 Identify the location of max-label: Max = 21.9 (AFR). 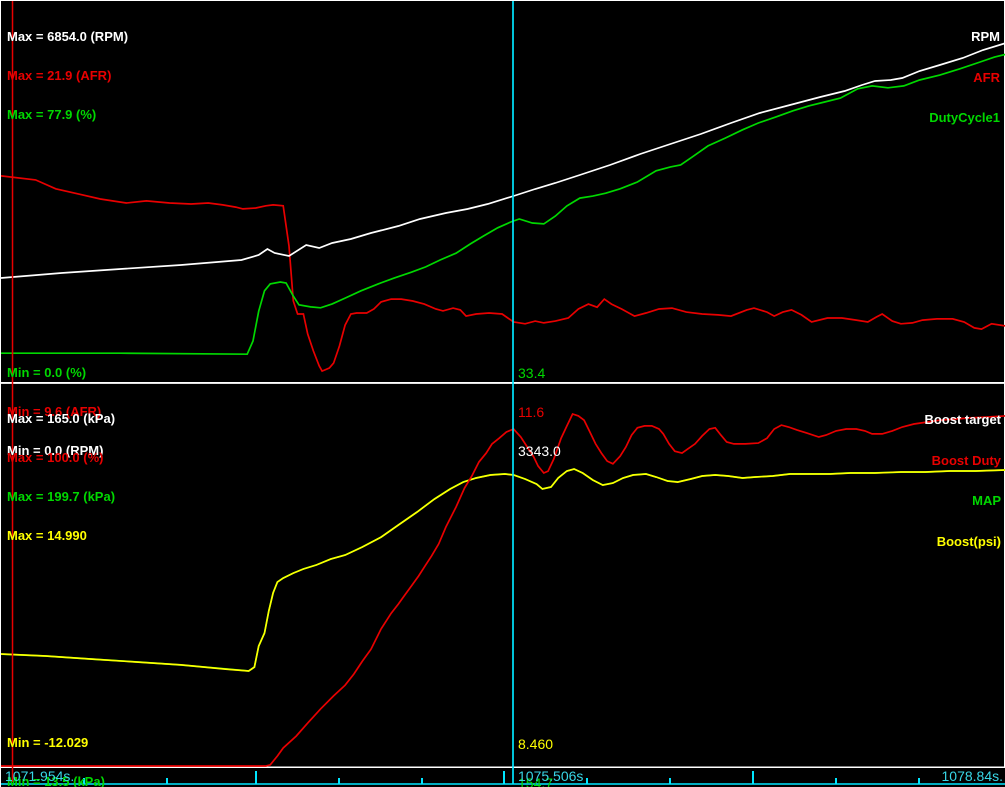
(59, 75).